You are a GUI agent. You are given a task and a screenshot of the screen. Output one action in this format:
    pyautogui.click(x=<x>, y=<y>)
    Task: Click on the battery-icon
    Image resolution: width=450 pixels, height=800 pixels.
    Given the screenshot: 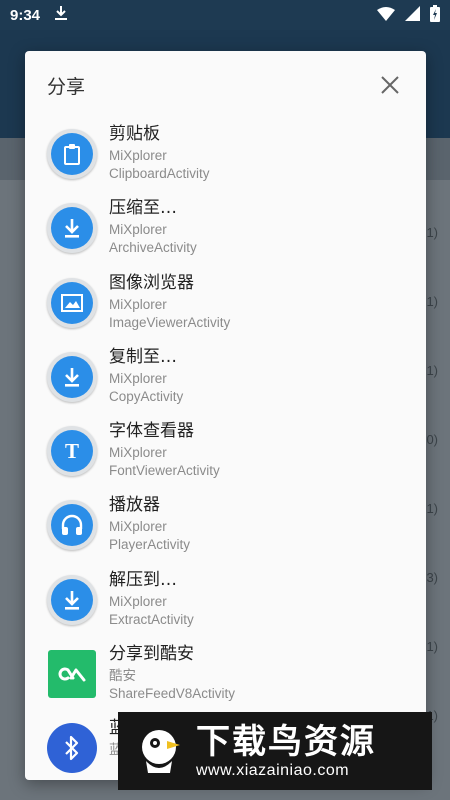 What is the action you would take?
    pyautogui.click(x=435, y=15)
    